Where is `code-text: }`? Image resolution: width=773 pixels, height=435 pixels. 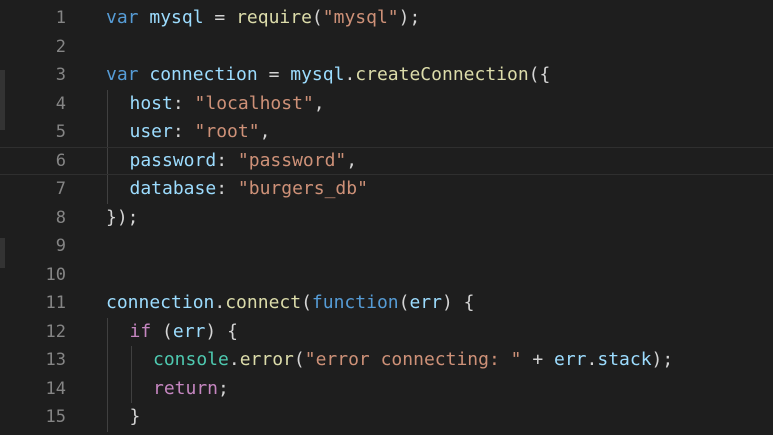
code-text: } is located at coordinates (135, 417).